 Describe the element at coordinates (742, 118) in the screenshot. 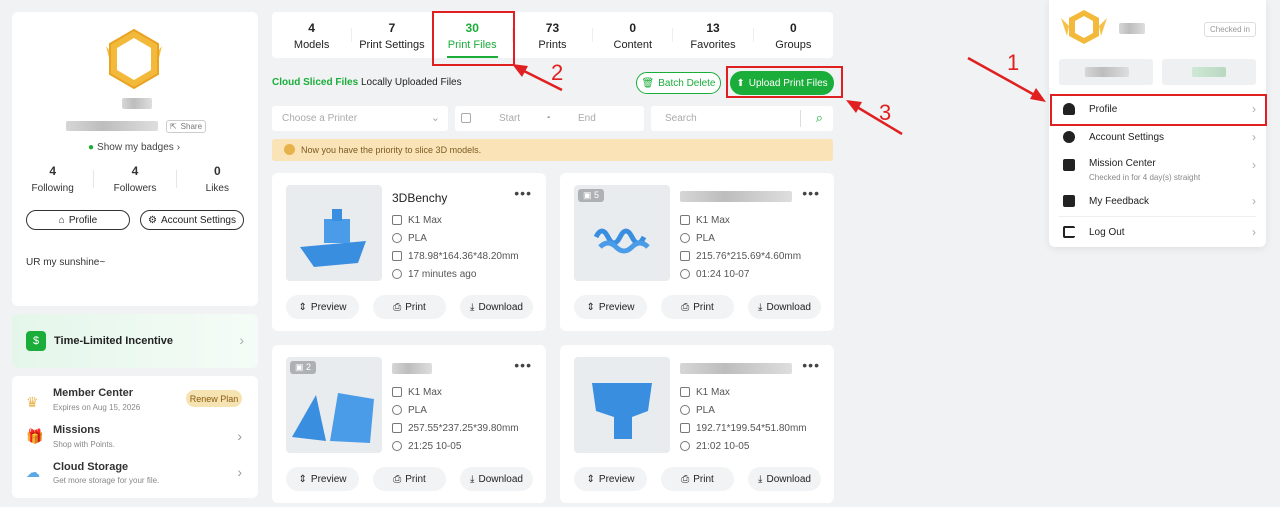

I see `search-input: Search ⌕` at that location.